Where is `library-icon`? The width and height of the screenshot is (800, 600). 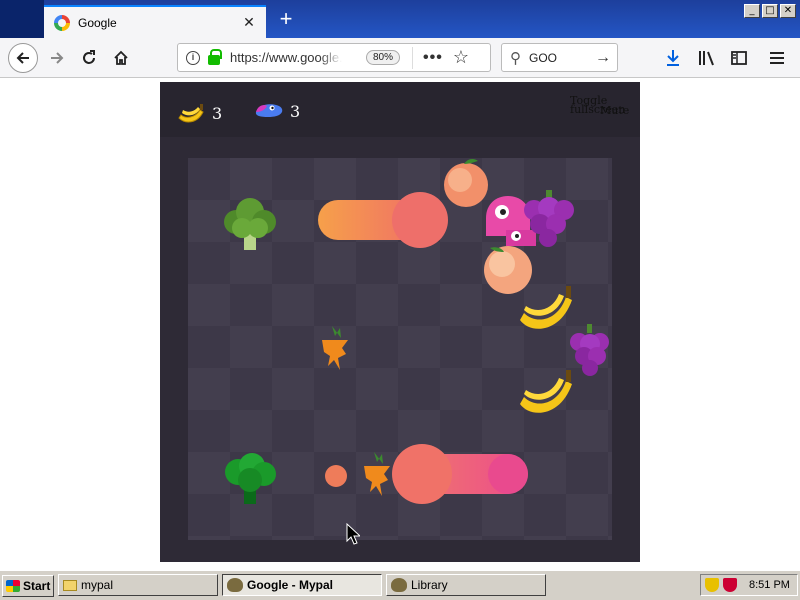
library-icon is located at coordinates (706, 58).